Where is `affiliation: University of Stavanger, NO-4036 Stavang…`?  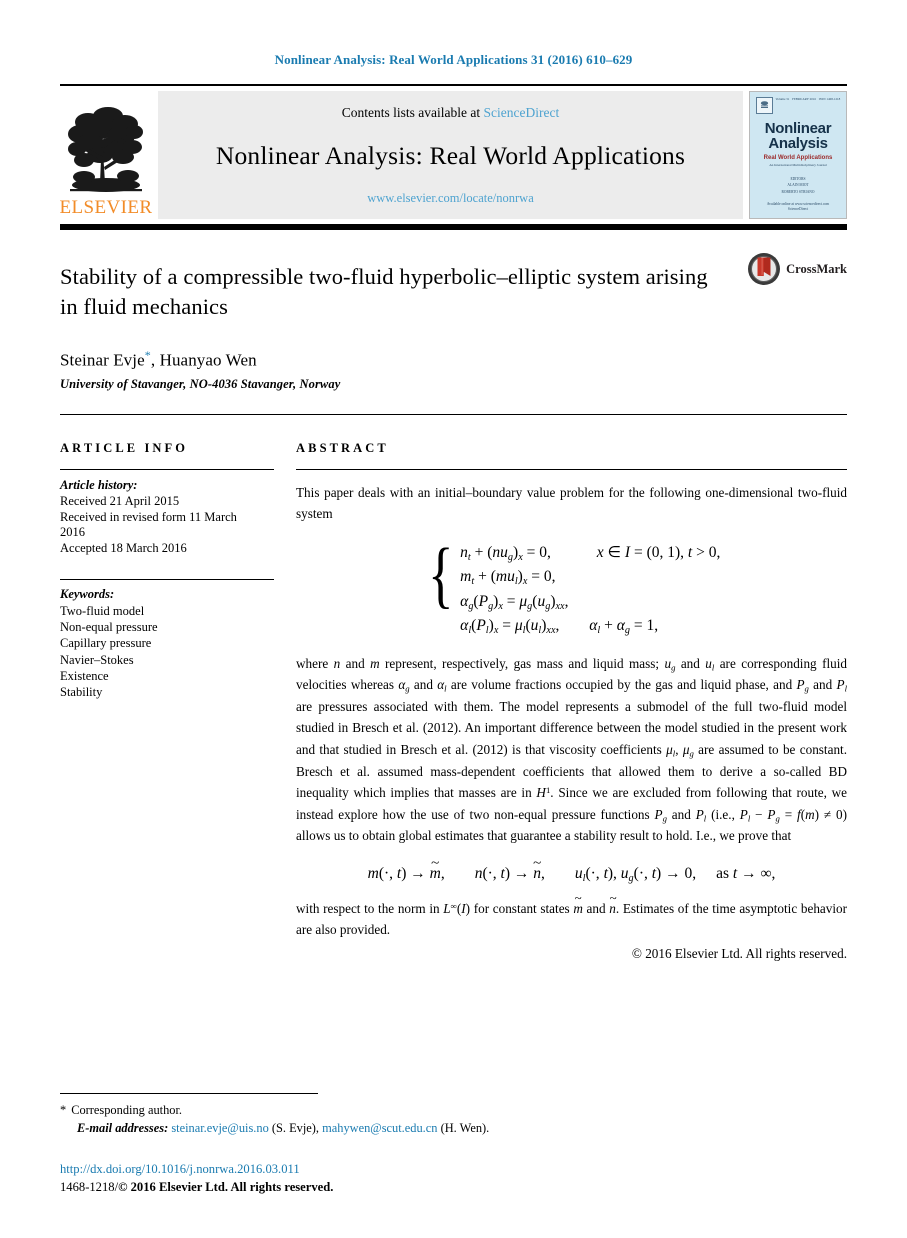 affiliation: University of Stavanger, NO-4036 Stavang… is located at coordinates (200, 383).